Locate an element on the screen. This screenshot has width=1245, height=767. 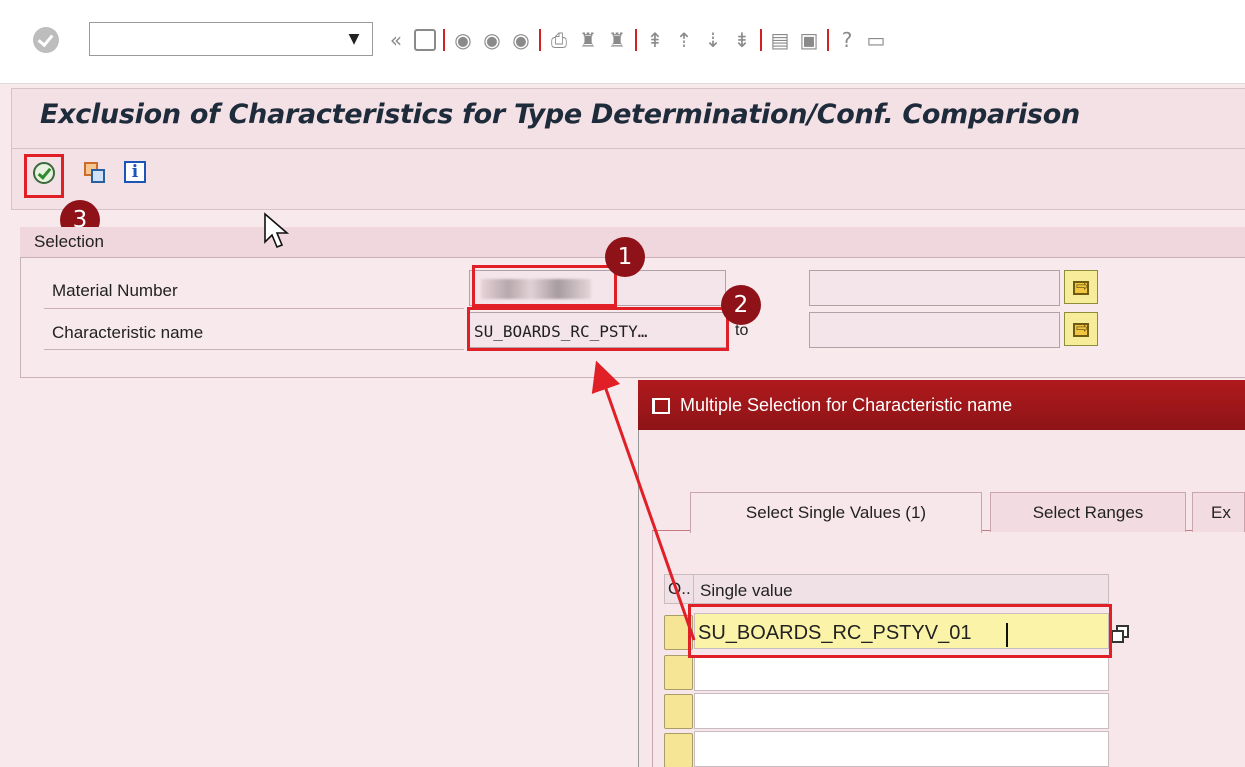
characteristic-name-multiple-selection-button is located at coordinates (1081, 329).